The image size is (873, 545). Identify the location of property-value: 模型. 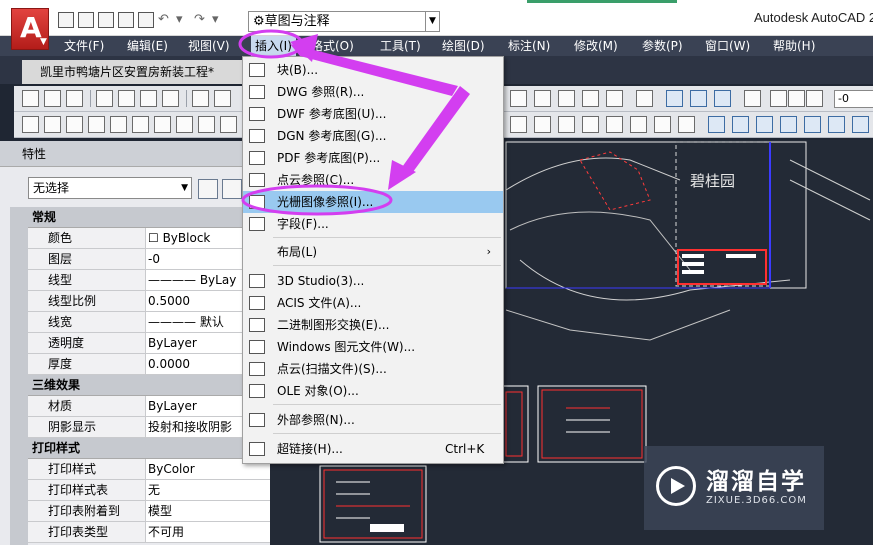
(208, 511).